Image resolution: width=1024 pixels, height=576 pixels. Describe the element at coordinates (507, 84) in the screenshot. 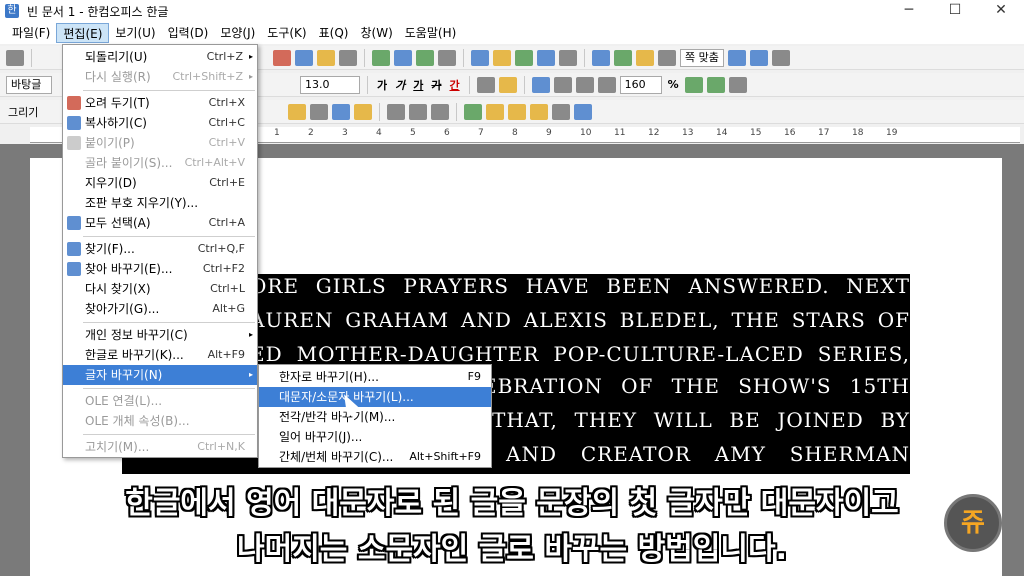

I see `pen-icon` at that location.